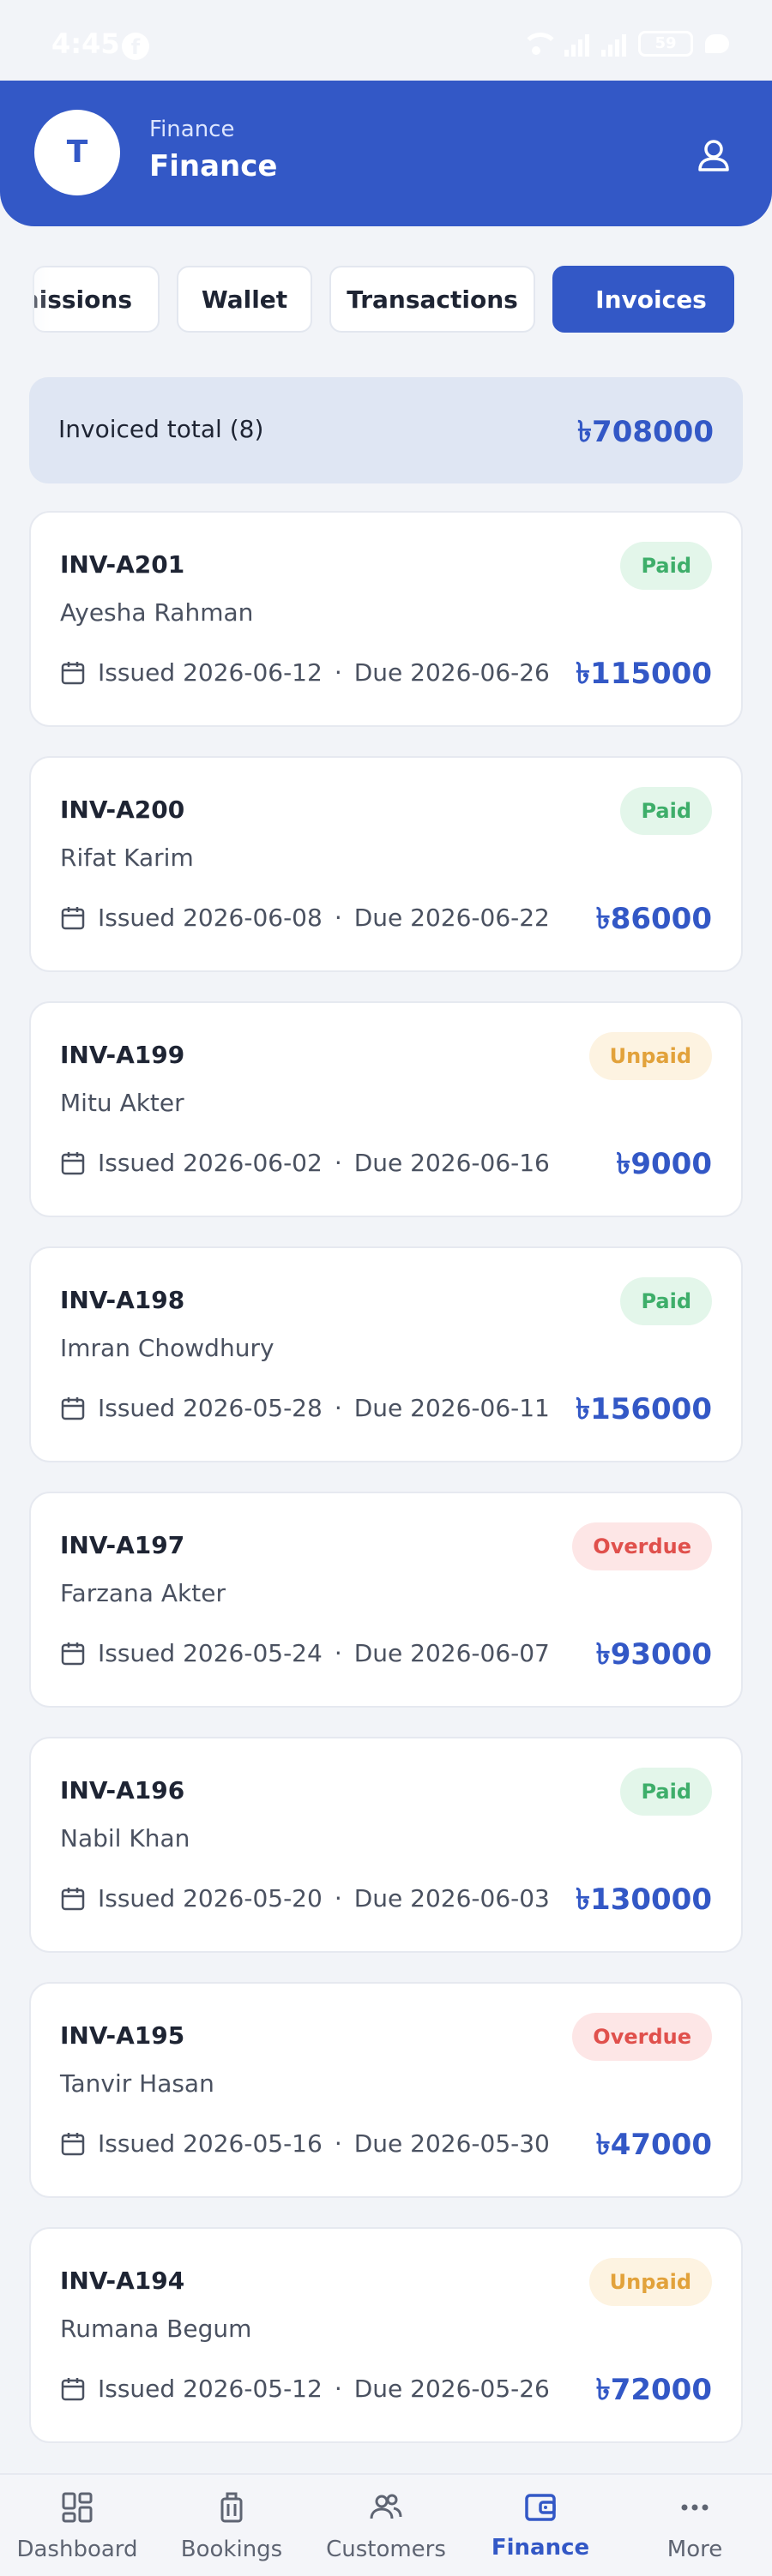 Image resolution: width=772 pixels, height=2576 pixels. Describe the element at coordinates (143, 1593) in the screenshot. I see `customer-name: Farzana Akter` at that location.